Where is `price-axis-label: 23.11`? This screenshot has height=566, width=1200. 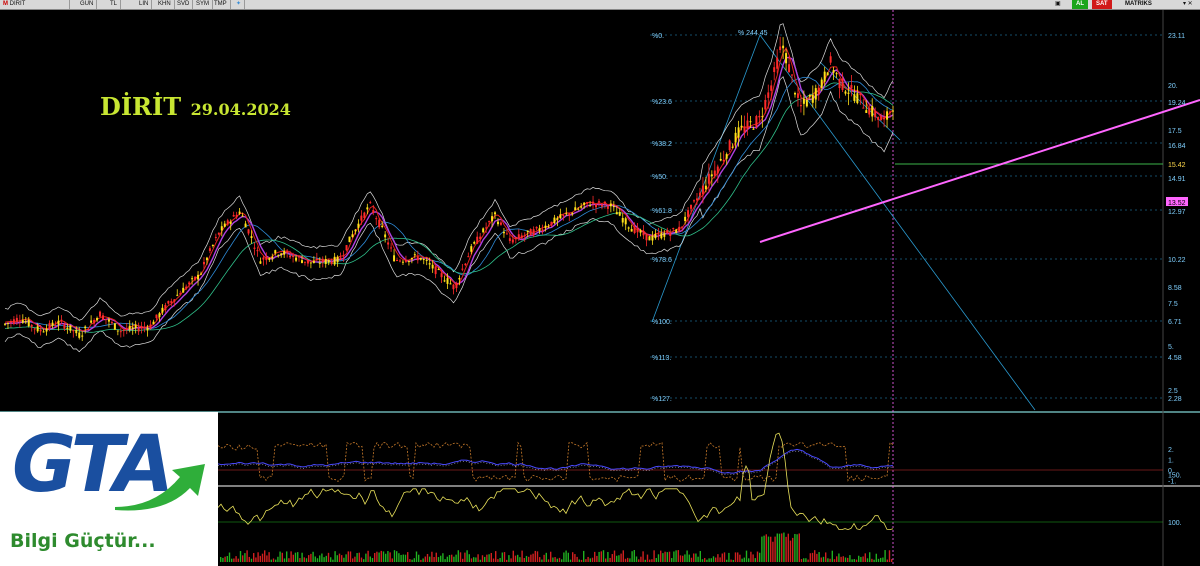 price-axis-label: 23.11 is located at coordinates (1176, 36).